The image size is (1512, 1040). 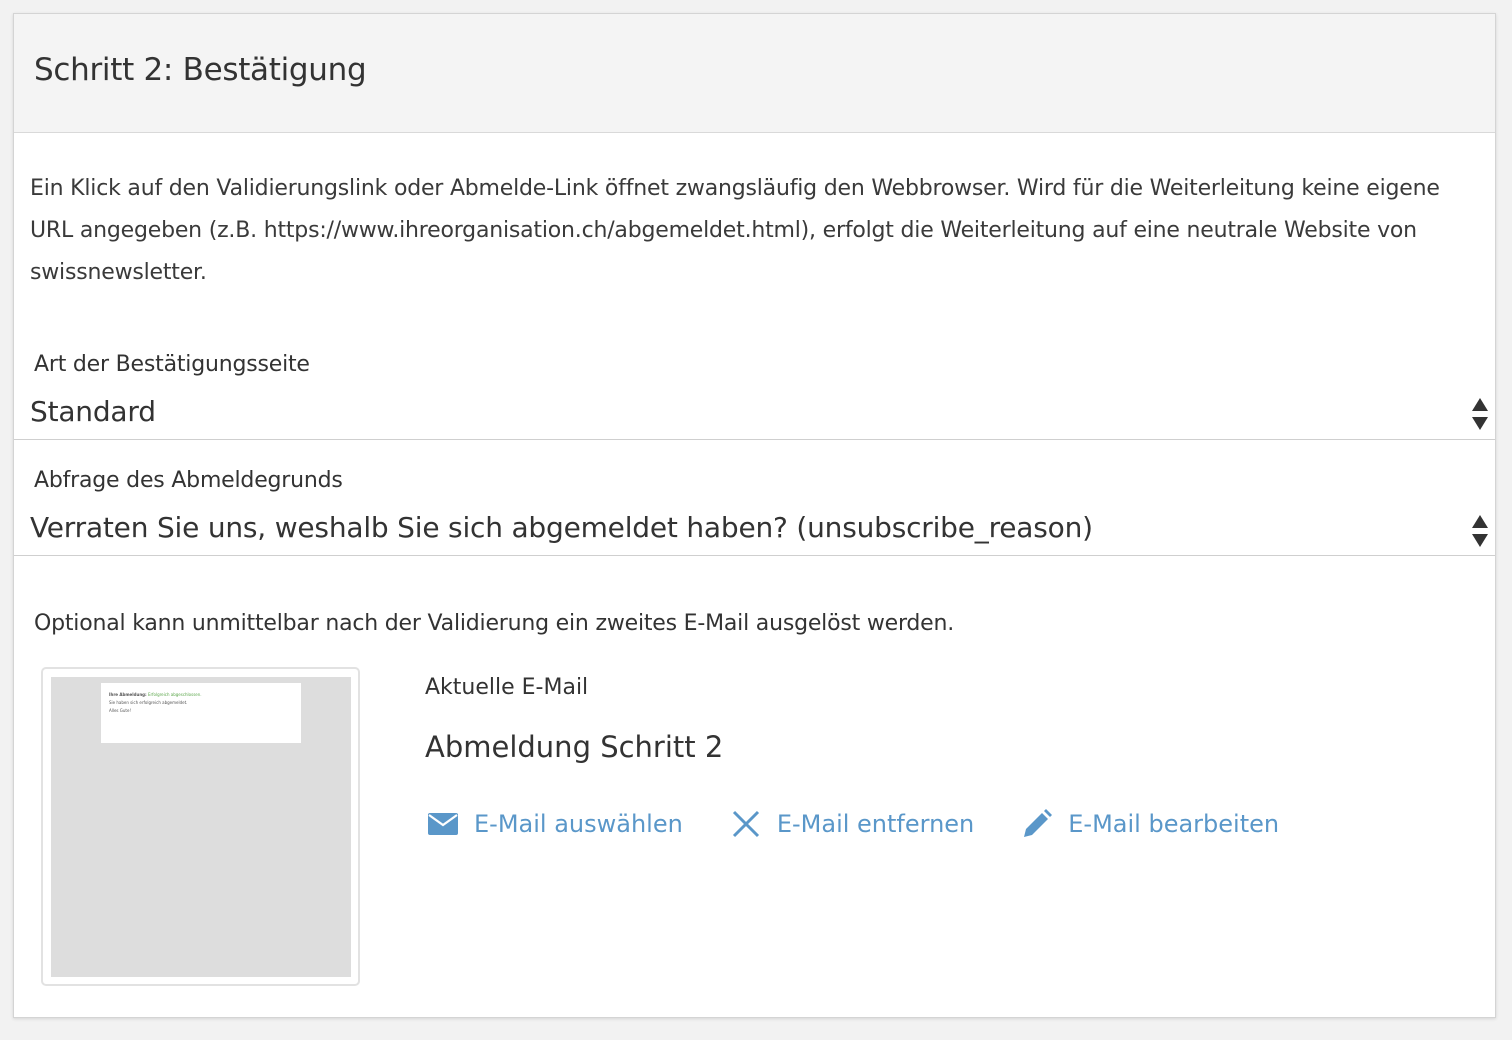 I want to click on preview-line1-prefix: Ihre Abmeldung:, so click(x=128, y=694).